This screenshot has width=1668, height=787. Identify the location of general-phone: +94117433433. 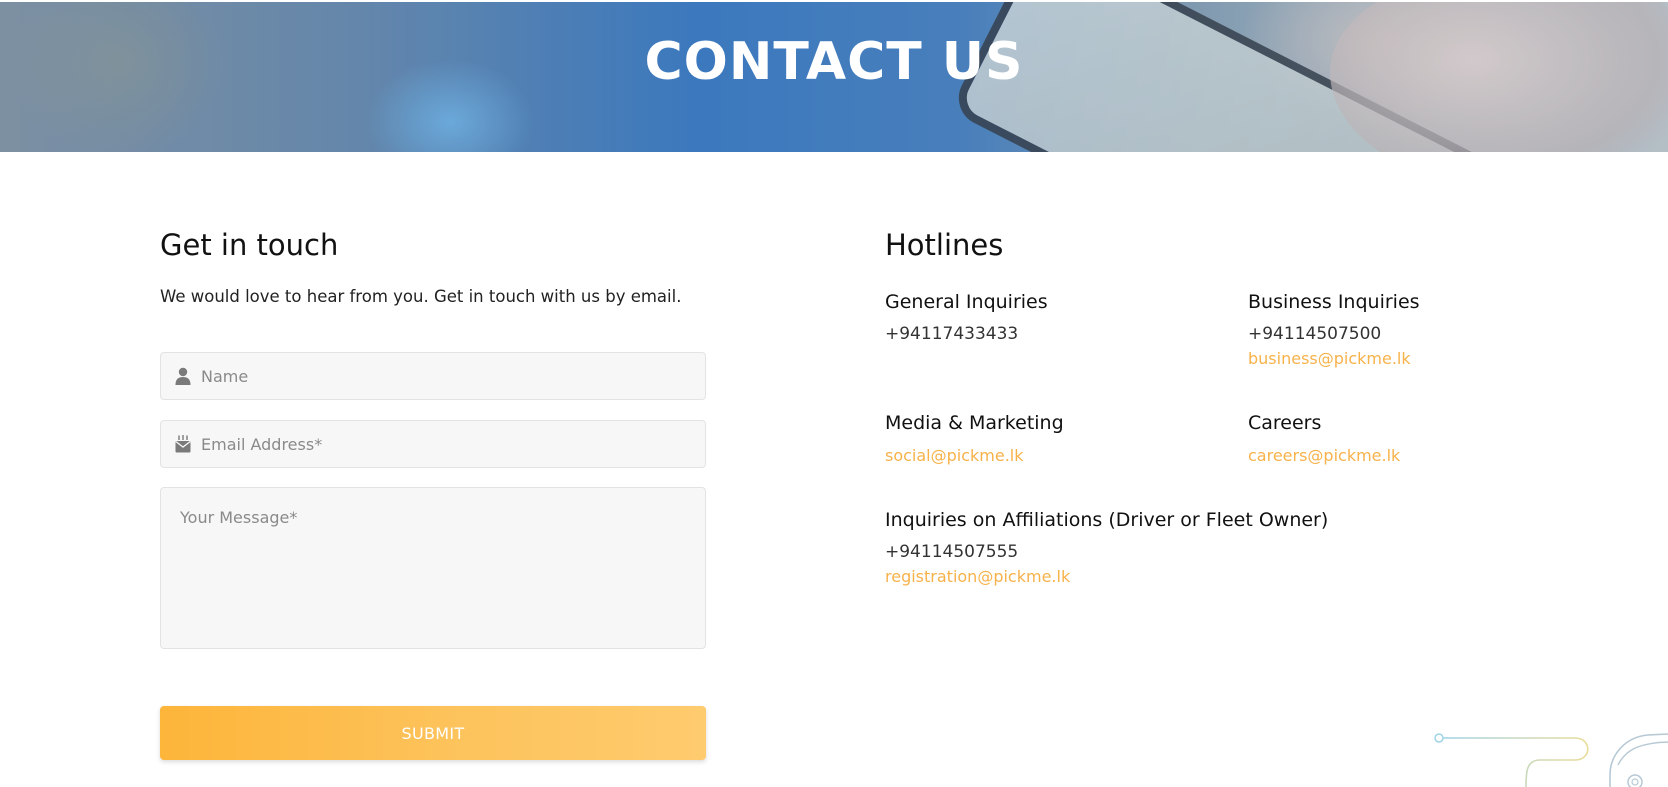
(966, 334).